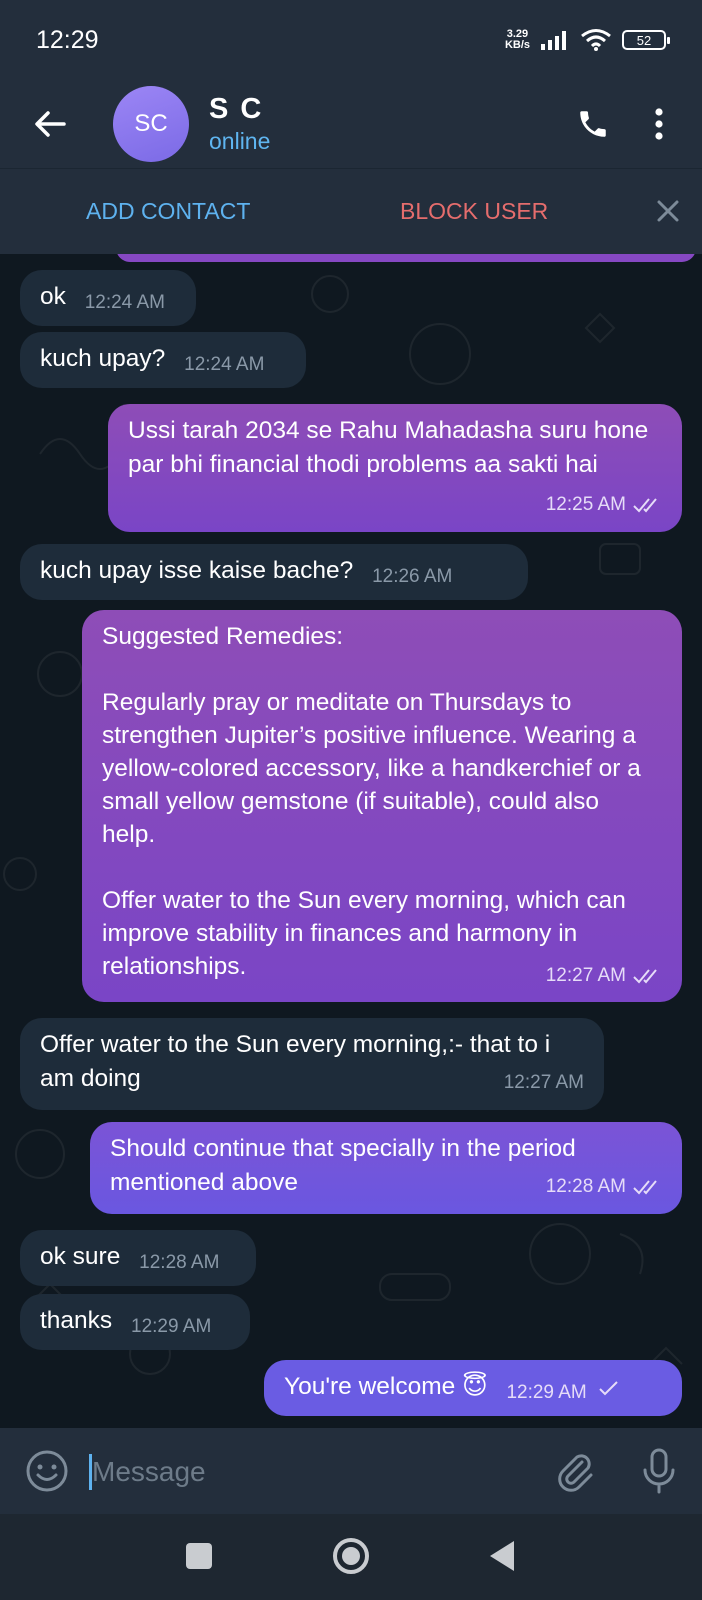 This screenshot has height=1600, width=702. I want to click on message-text: ok sure, so click(80, 1256).